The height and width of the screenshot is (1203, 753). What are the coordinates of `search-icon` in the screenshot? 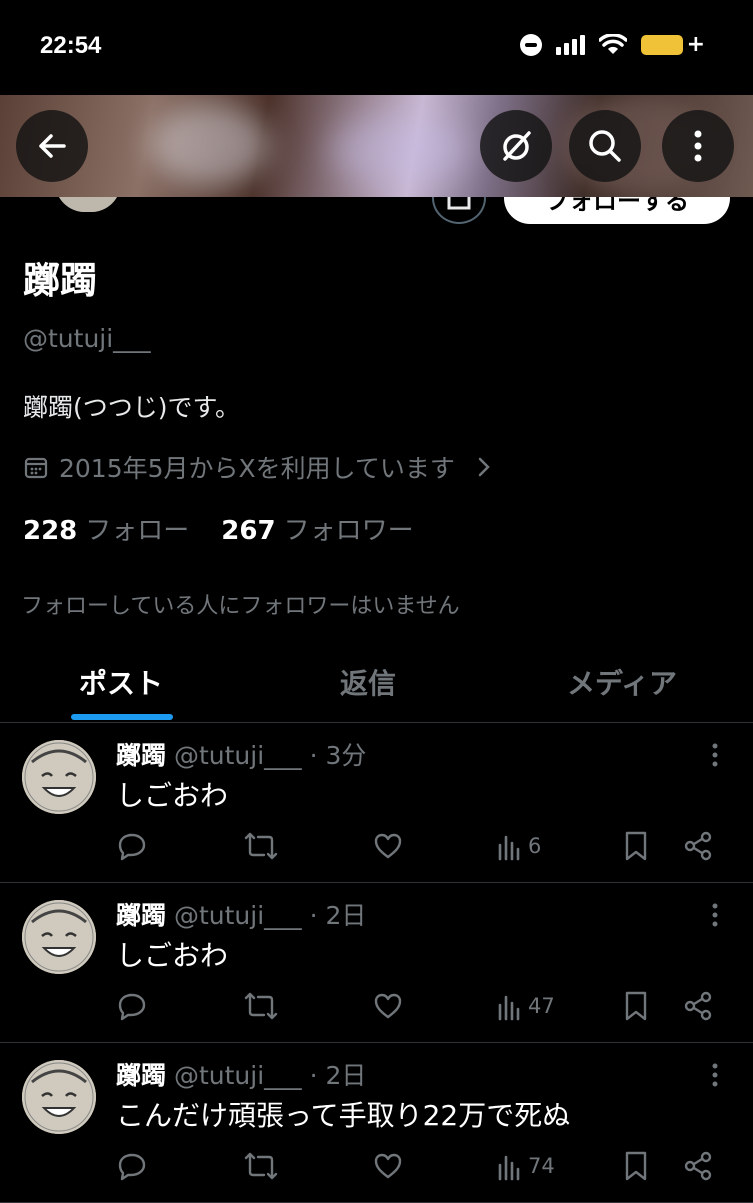 It's located at (605, 146).